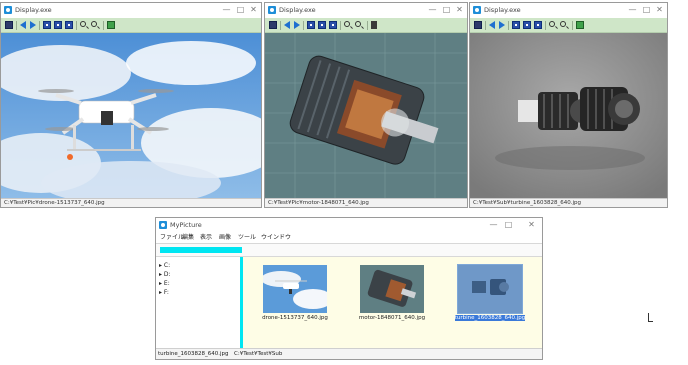  I want to click on motor-thumbnail-image, so click(392, 289).